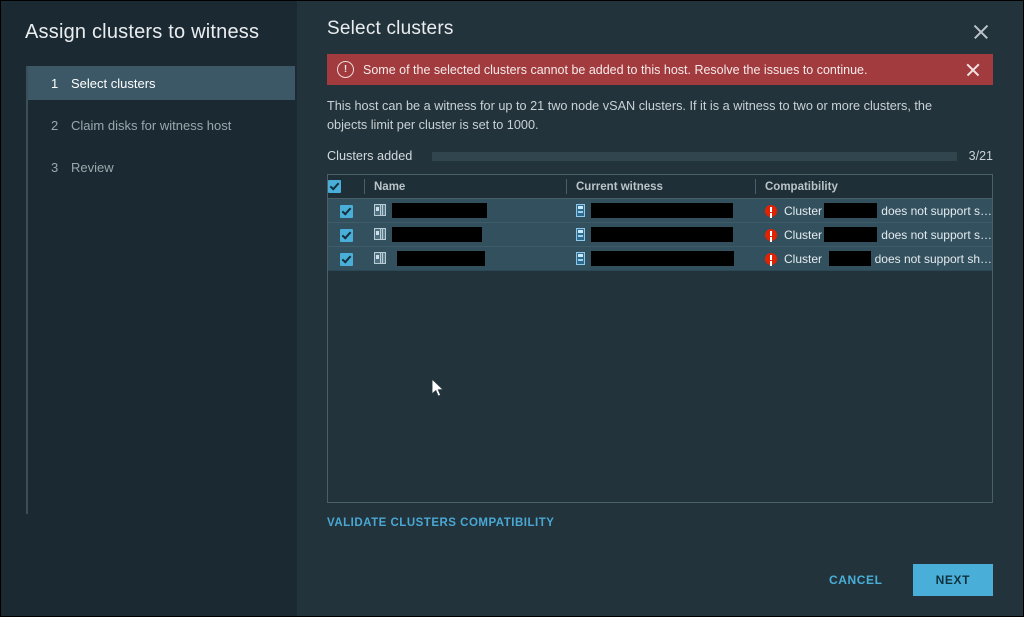 This screenshot has width=1024, height=617. Describe the element at coordinates (161, 167) in the screenshot. I see `sidebar-item-review: 3 Review` at that location.